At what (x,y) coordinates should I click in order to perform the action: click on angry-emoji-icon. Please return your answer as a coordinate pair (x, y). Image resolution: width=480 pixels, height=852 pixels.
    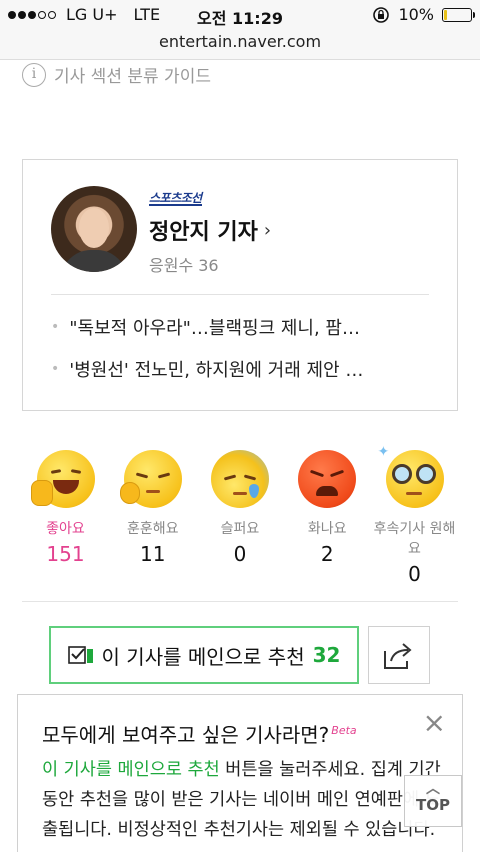
    Looking at the image, I should click on (327, 479).